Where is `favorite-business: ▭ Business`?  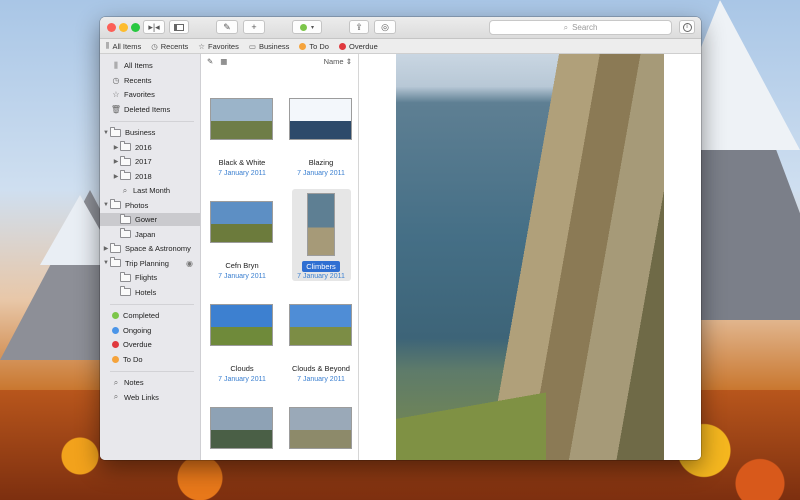
favorite-business: ▭ Business is located at coordinates (269, 46).